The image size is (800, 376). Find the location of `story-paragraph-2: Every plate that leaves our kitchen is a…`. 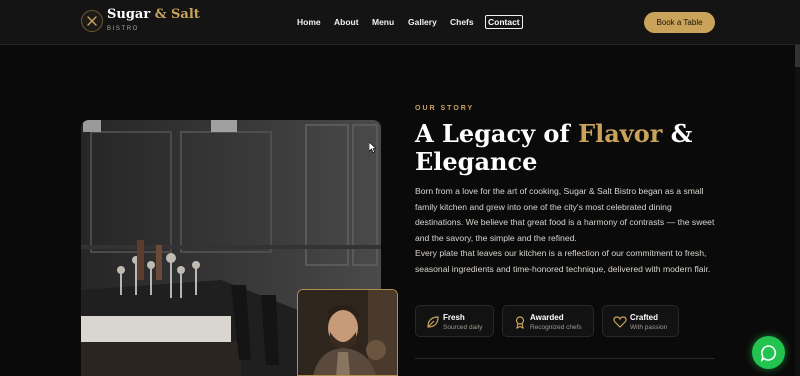

story-paragraph-2: Every plate that leaves our kitchen is a… is located at coordinates (563, 261).